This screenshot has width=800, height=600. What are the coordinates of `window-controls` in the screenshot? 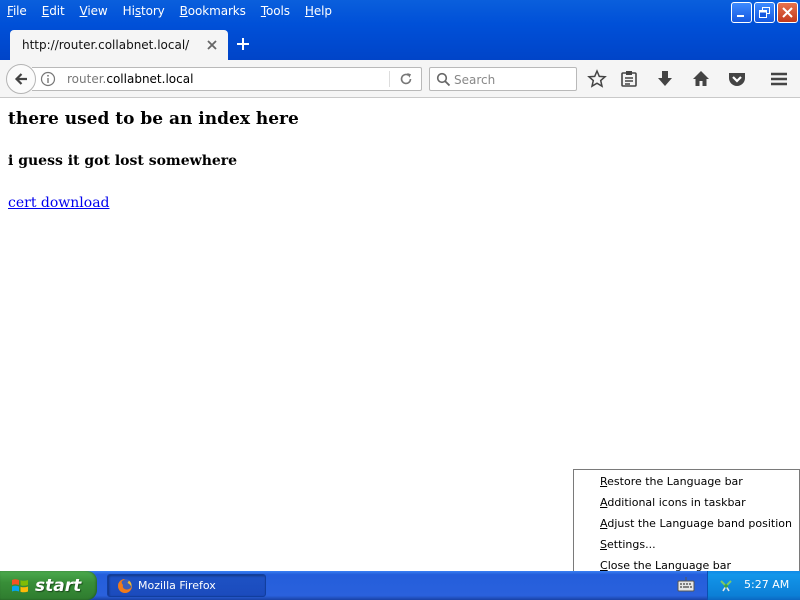 It's located at (764, 12).